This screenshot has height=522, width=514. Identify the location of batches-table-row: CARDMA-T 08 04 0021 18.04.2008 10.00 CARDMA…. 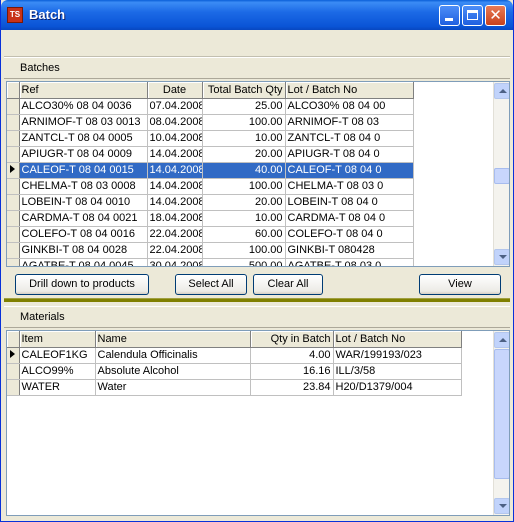
(210, 218).